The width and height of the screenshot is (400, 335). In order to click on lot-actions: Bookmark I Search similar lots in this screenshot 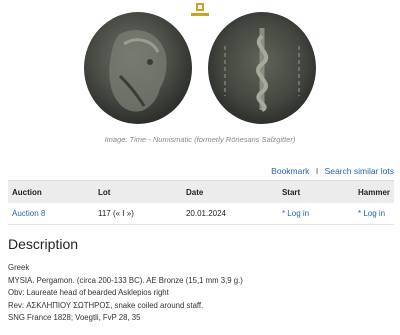, I will do `click(332, 171)`.